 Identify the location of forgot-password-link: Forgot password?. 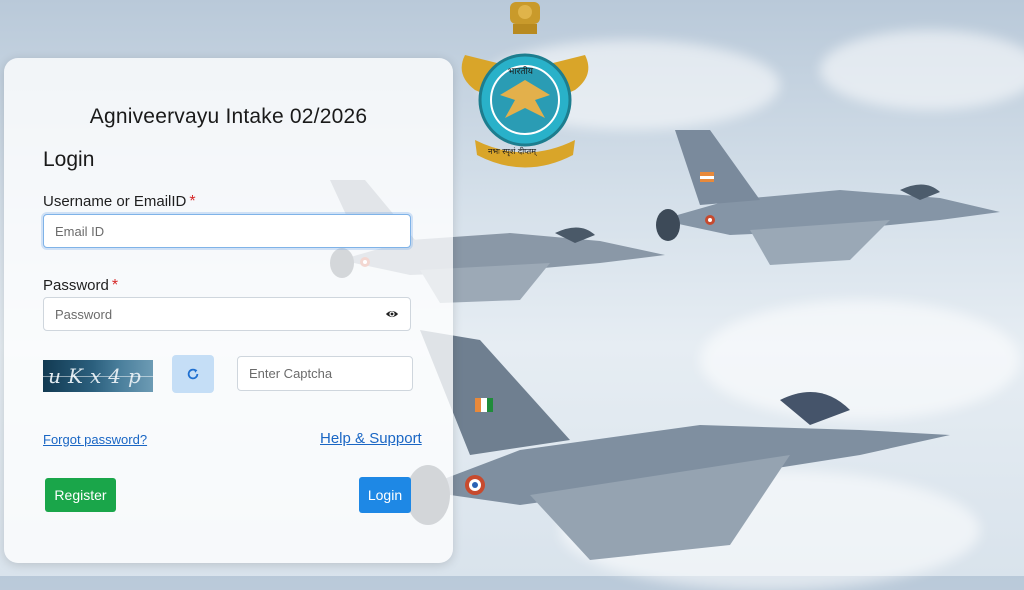
(95, 439).